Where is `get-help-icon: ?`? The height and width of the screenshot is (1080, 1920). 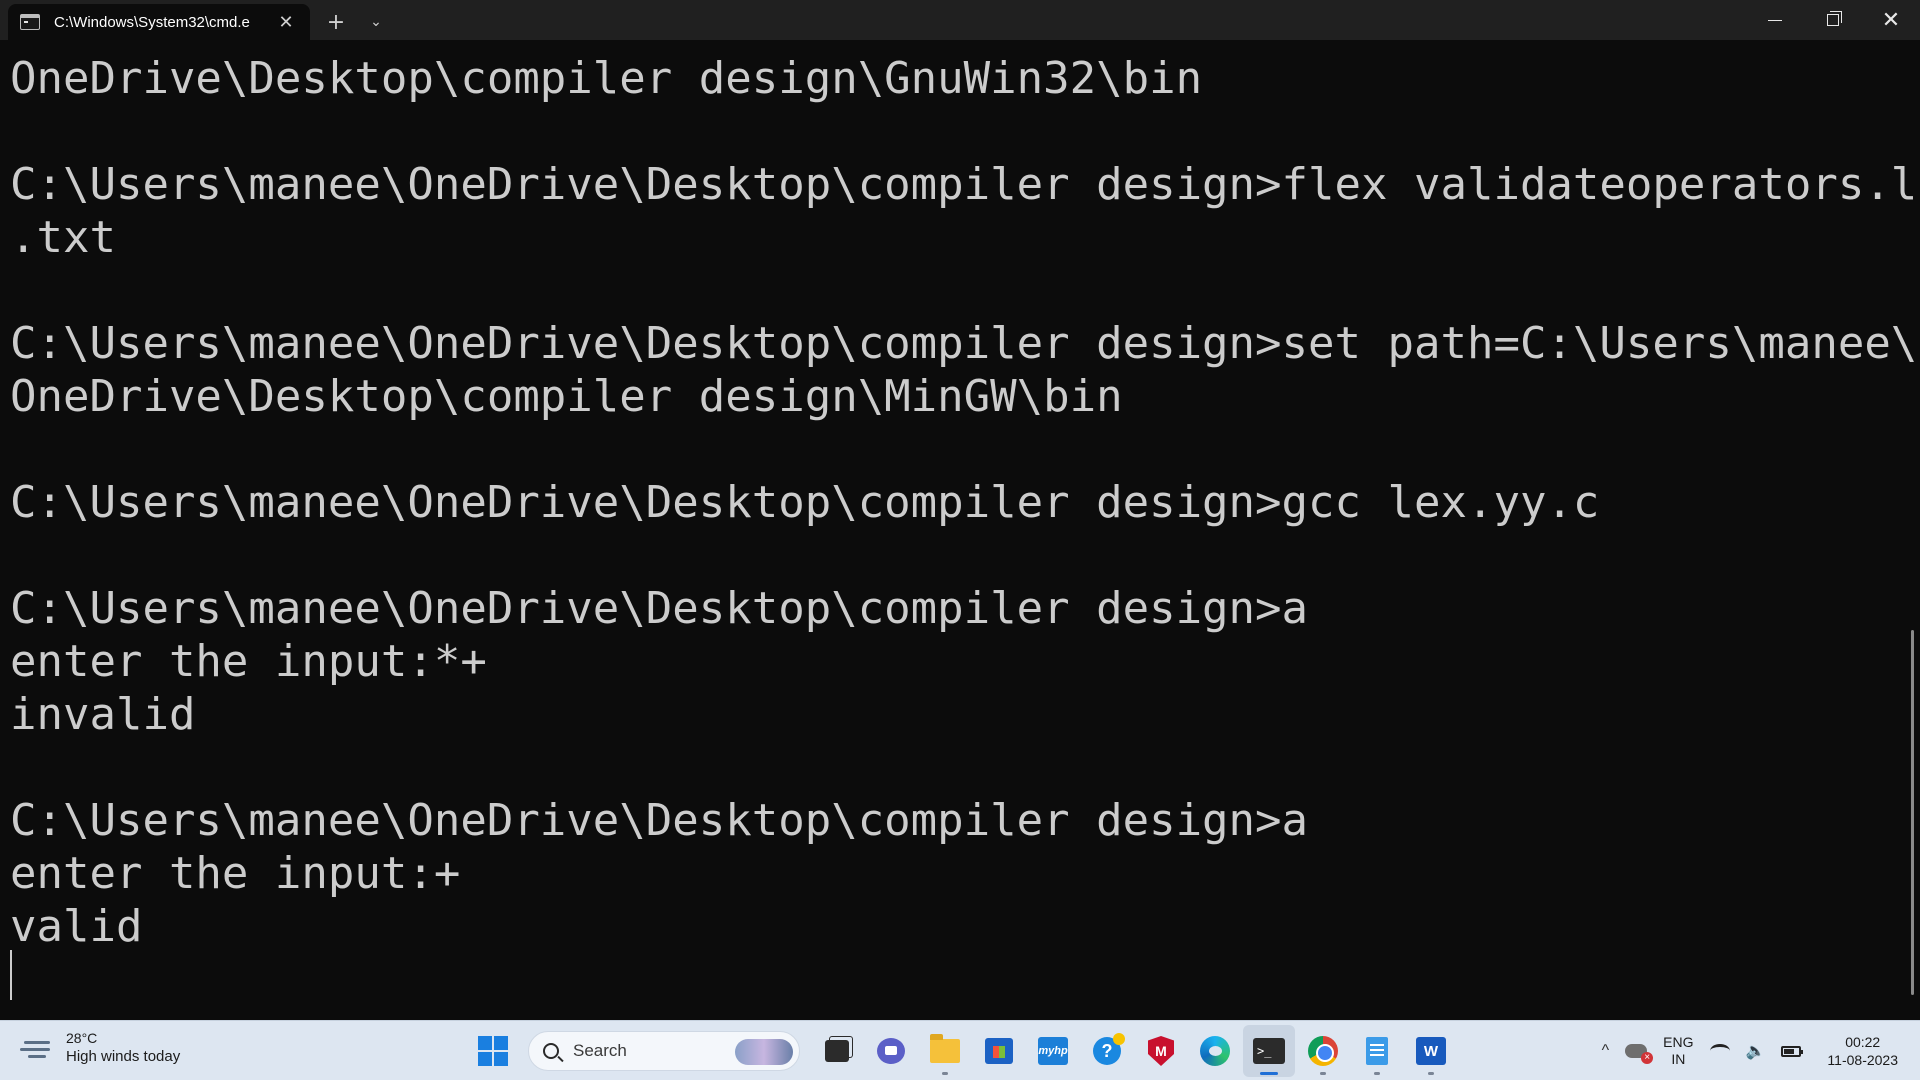 get-help-icon: ? is located at coordinates (1109, 1049).